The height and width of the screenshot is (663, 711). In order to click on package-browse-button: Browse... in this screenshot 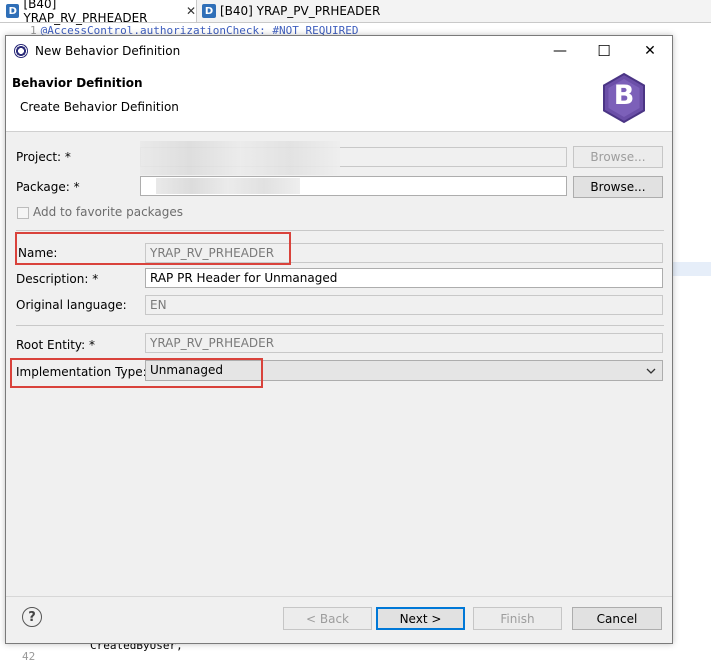, I will do `click(618, 187)`.